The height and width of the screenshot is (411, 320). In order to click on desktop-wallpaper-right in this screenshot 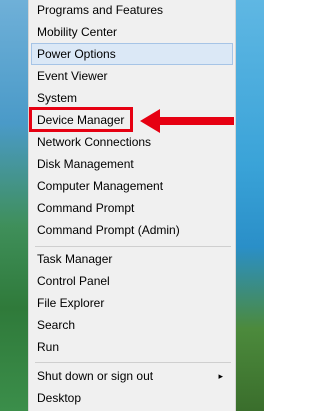, I will do `click(250, 205)`.